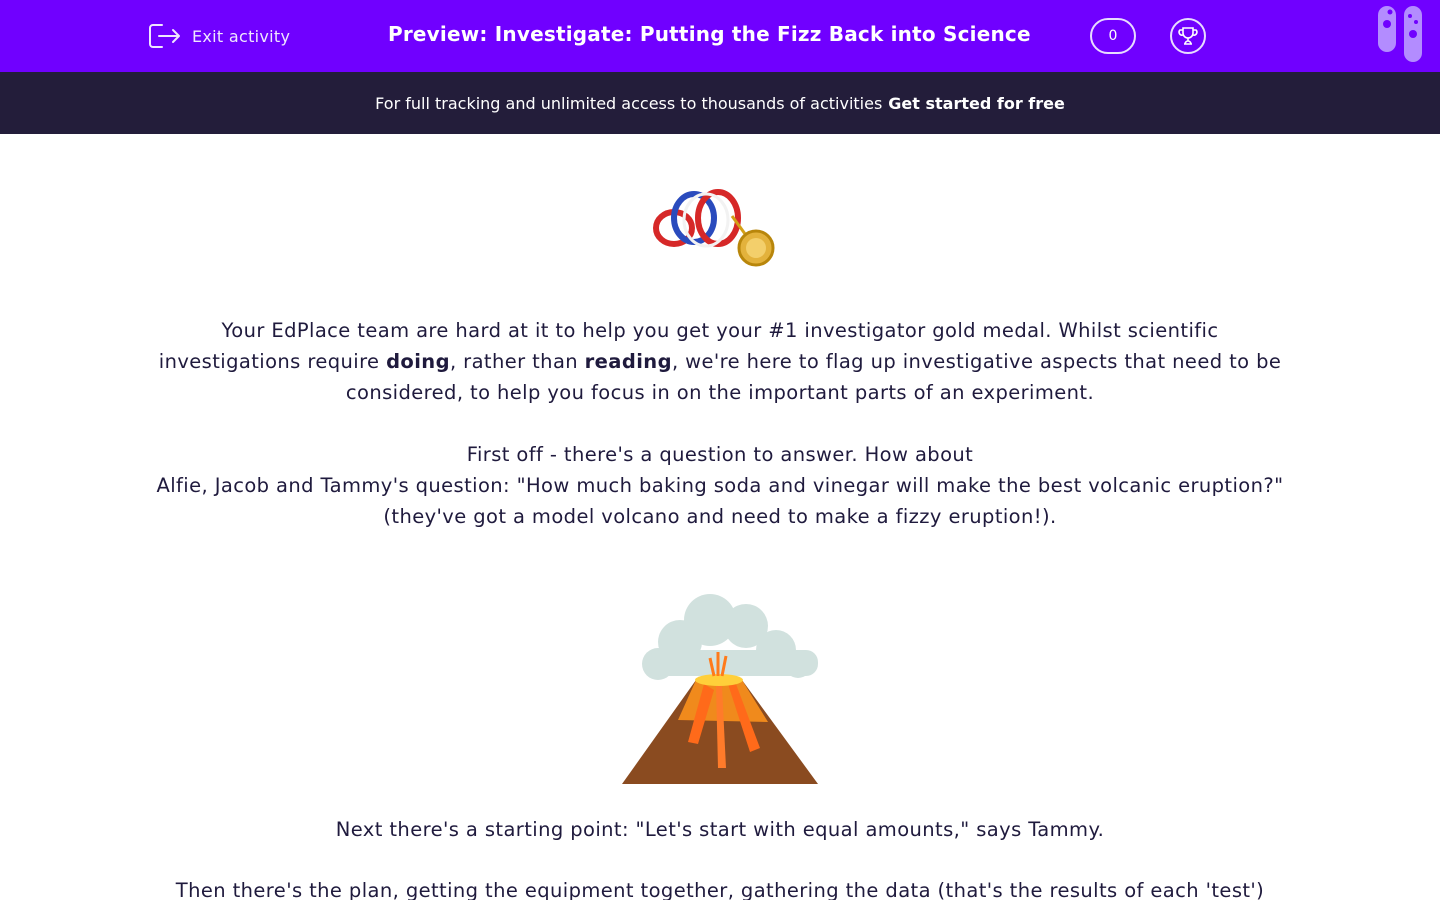  I want to click on exit-icon, so click(165, 36).